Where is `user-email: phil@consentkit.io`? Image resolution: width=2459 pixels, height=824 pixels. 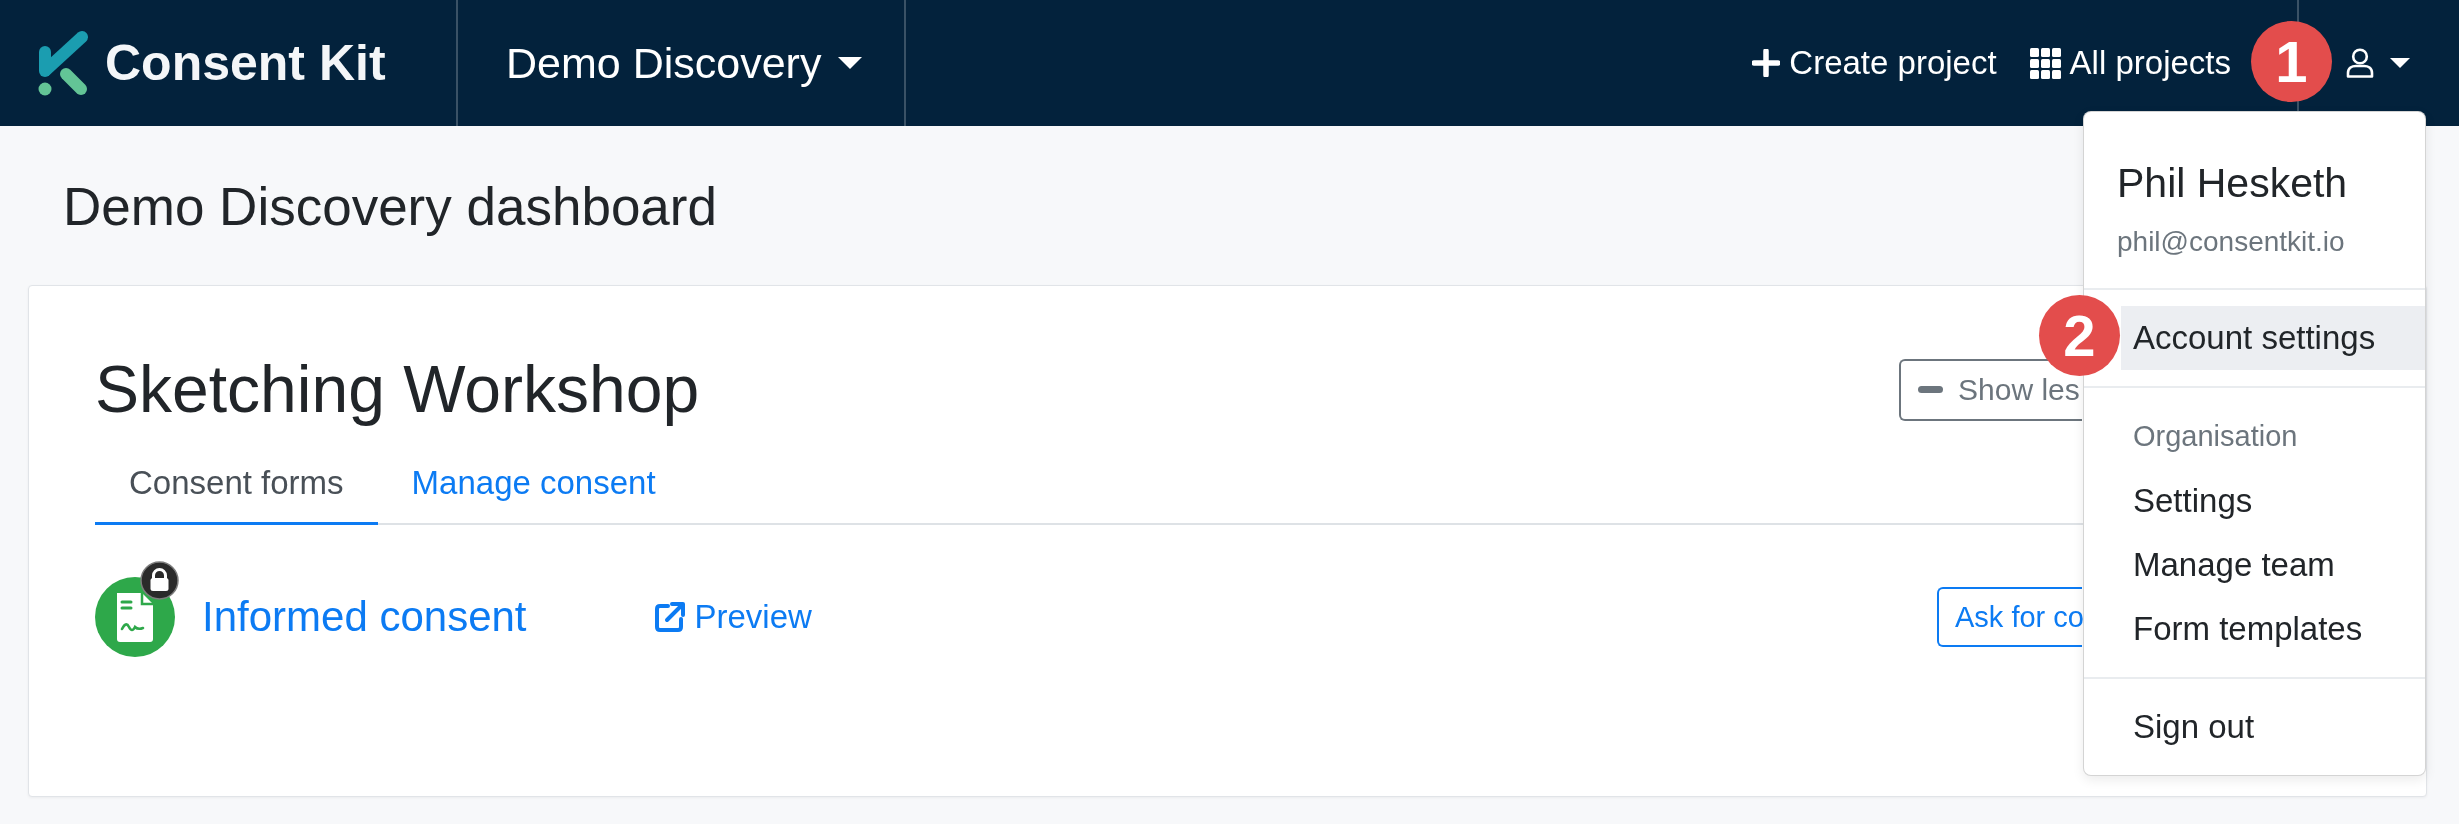
user-email: phil@consentkit.io is located at coordinates (2231, 242).